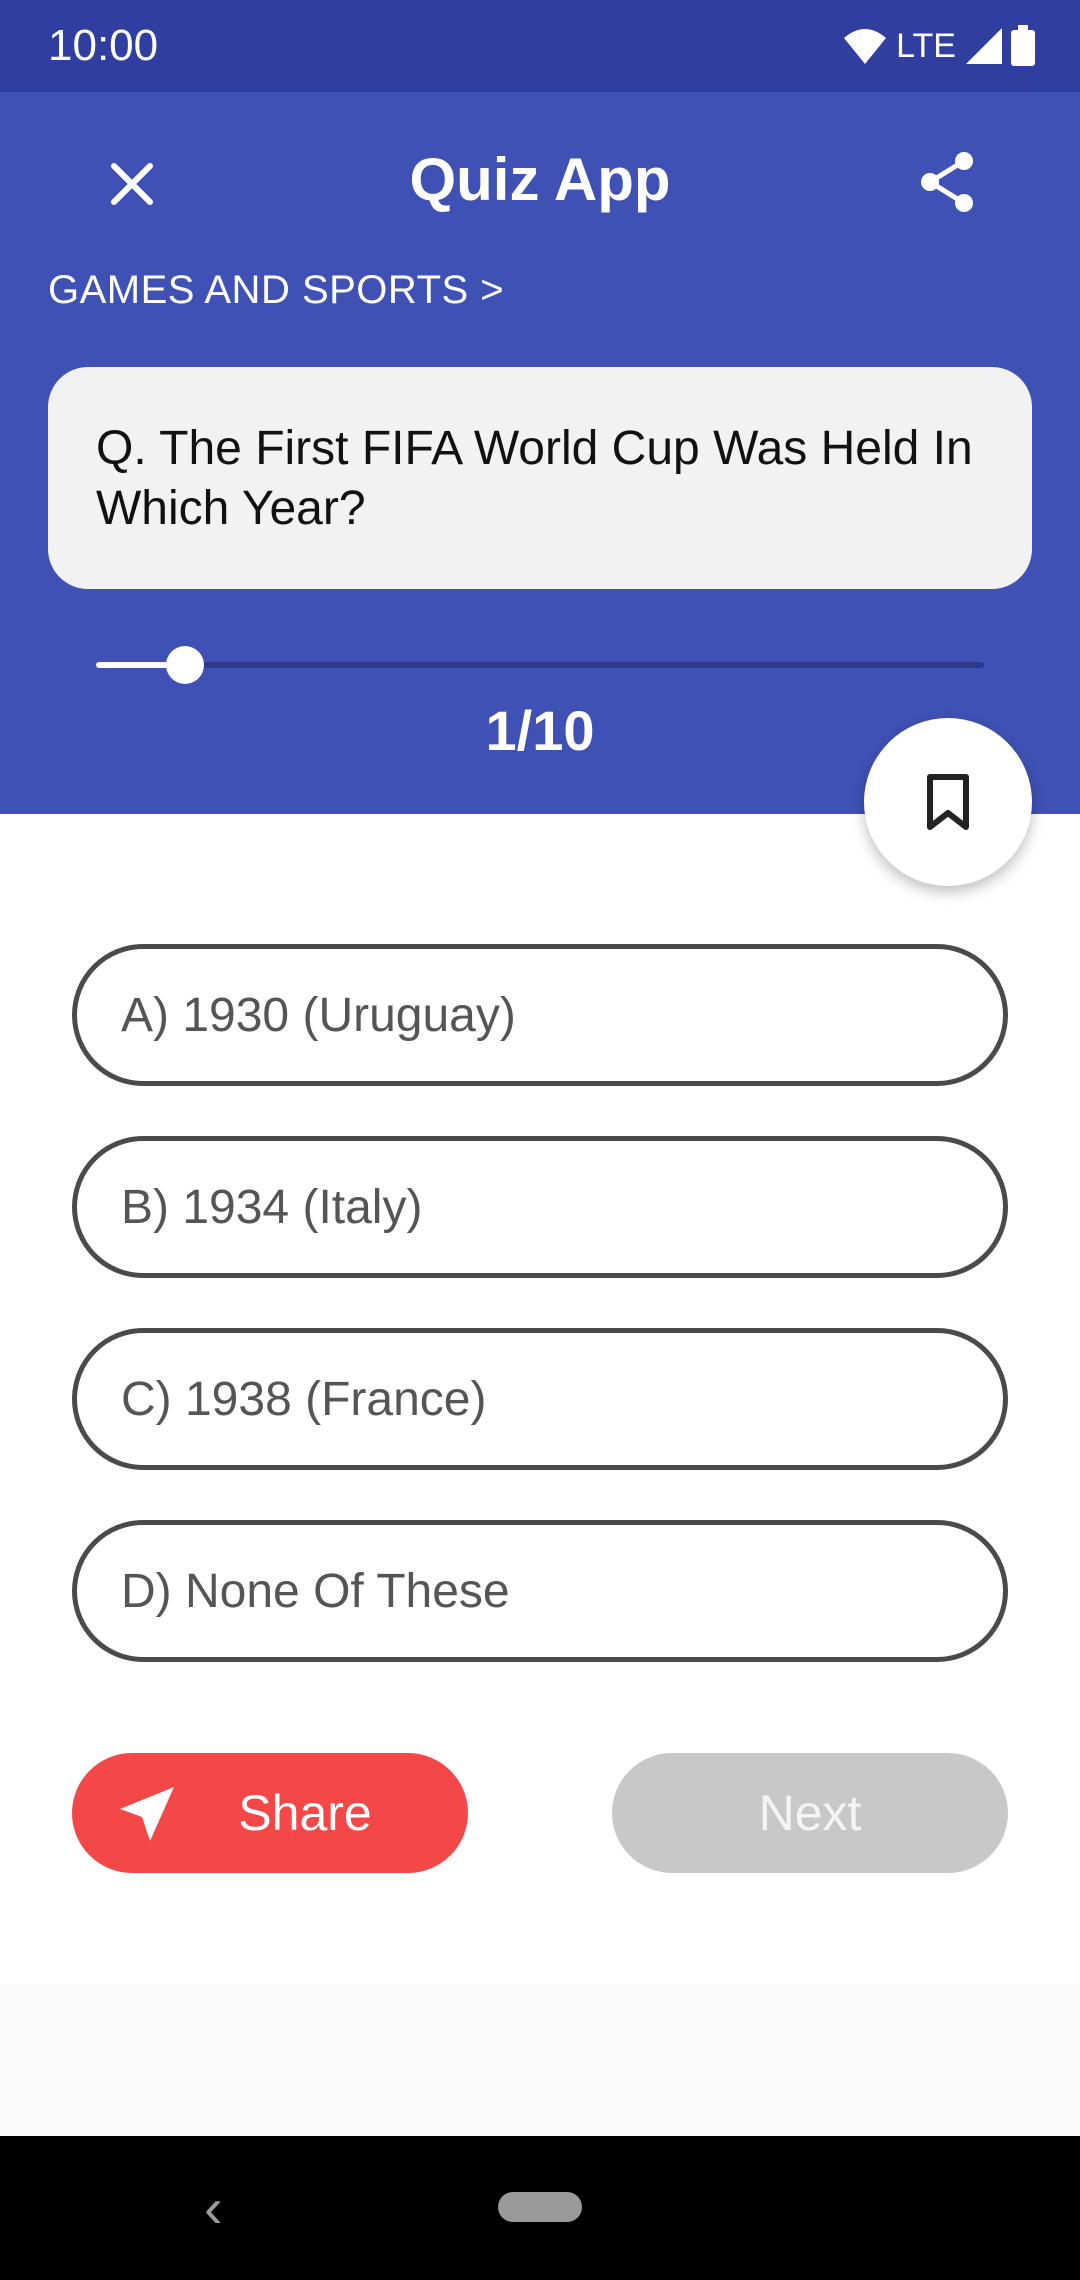 Image resolution: width=1080 pixels, height=2280 pixels. Describe the element at coordinates (926, 45) in the screenshot. I see `network-type-label: LTE` at that location.